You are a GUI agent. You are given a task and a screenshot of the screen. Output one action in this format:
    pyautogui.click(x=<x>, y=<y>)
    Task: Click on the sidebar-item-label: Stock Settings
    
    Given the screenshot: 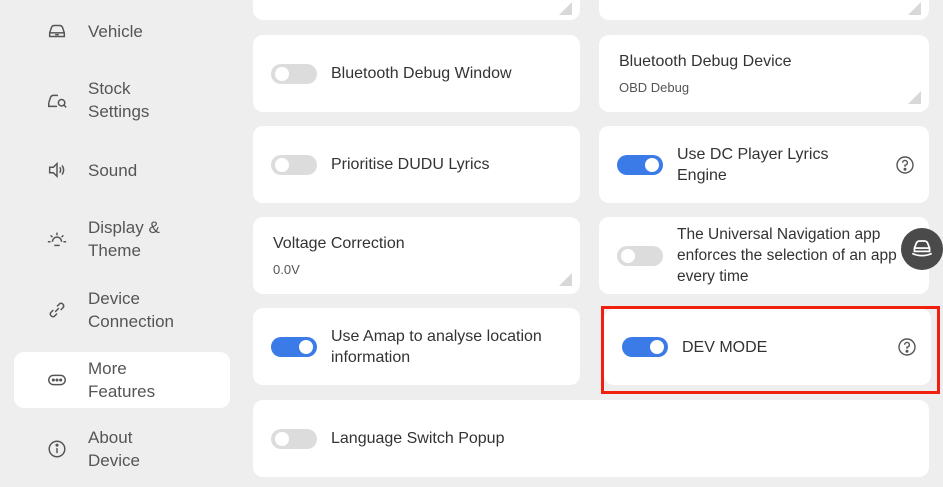 What is the action you would take?
    pyautogui.click(x=119, y=100)
    